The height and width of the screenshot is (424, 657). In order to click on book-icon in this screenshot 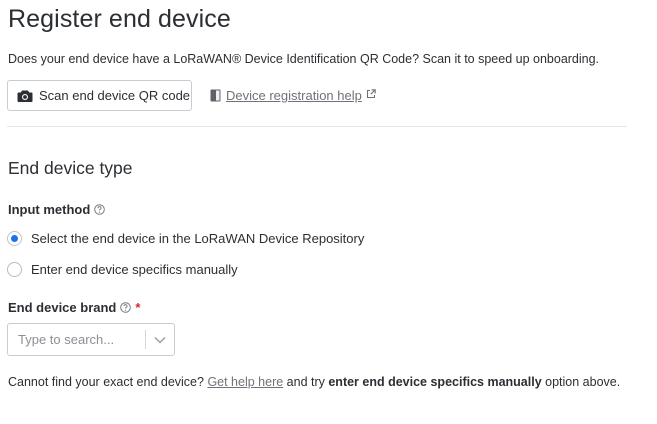, I will do `click(215, 95)`.